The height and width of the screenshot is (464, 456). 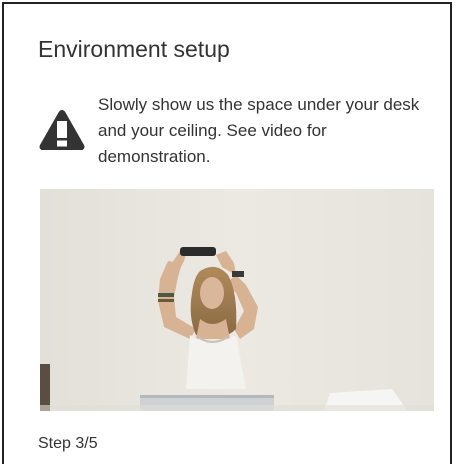 I want to click on step-indicator: Step 3/5, so click(x=68, y=443).